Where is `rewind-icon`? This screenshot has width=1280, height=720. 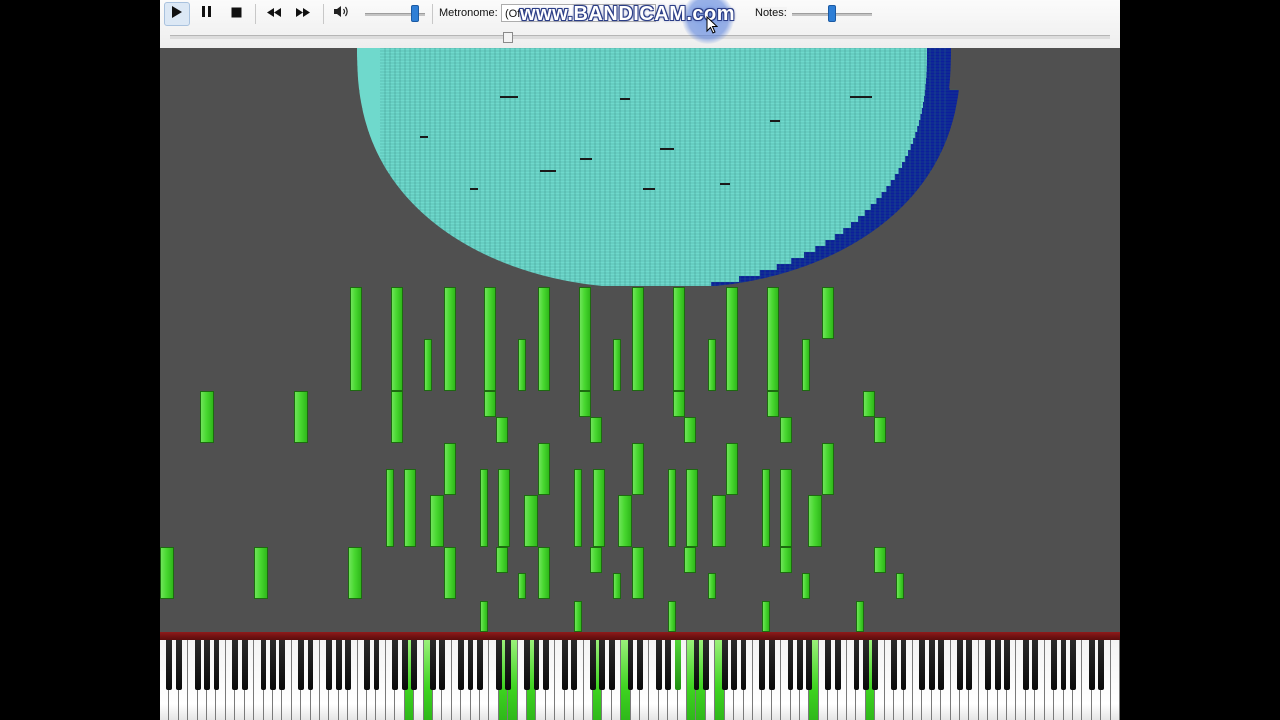
rewind-icon is located at coordinates (274, 14).